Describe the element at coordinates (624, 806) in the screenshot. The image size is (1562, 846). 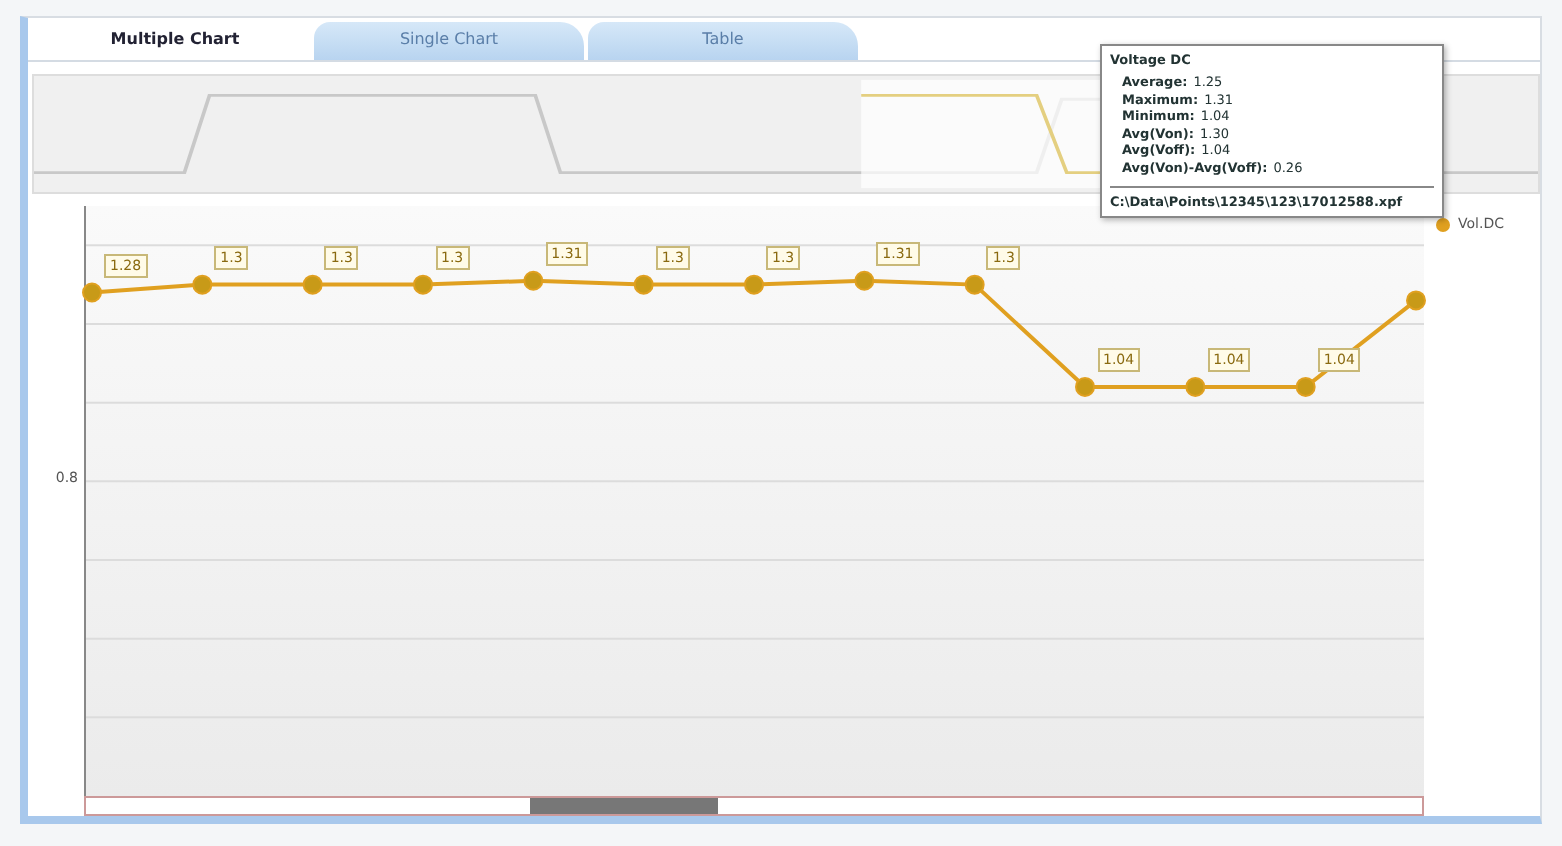
I see `scrollbar-thumb` at that location.